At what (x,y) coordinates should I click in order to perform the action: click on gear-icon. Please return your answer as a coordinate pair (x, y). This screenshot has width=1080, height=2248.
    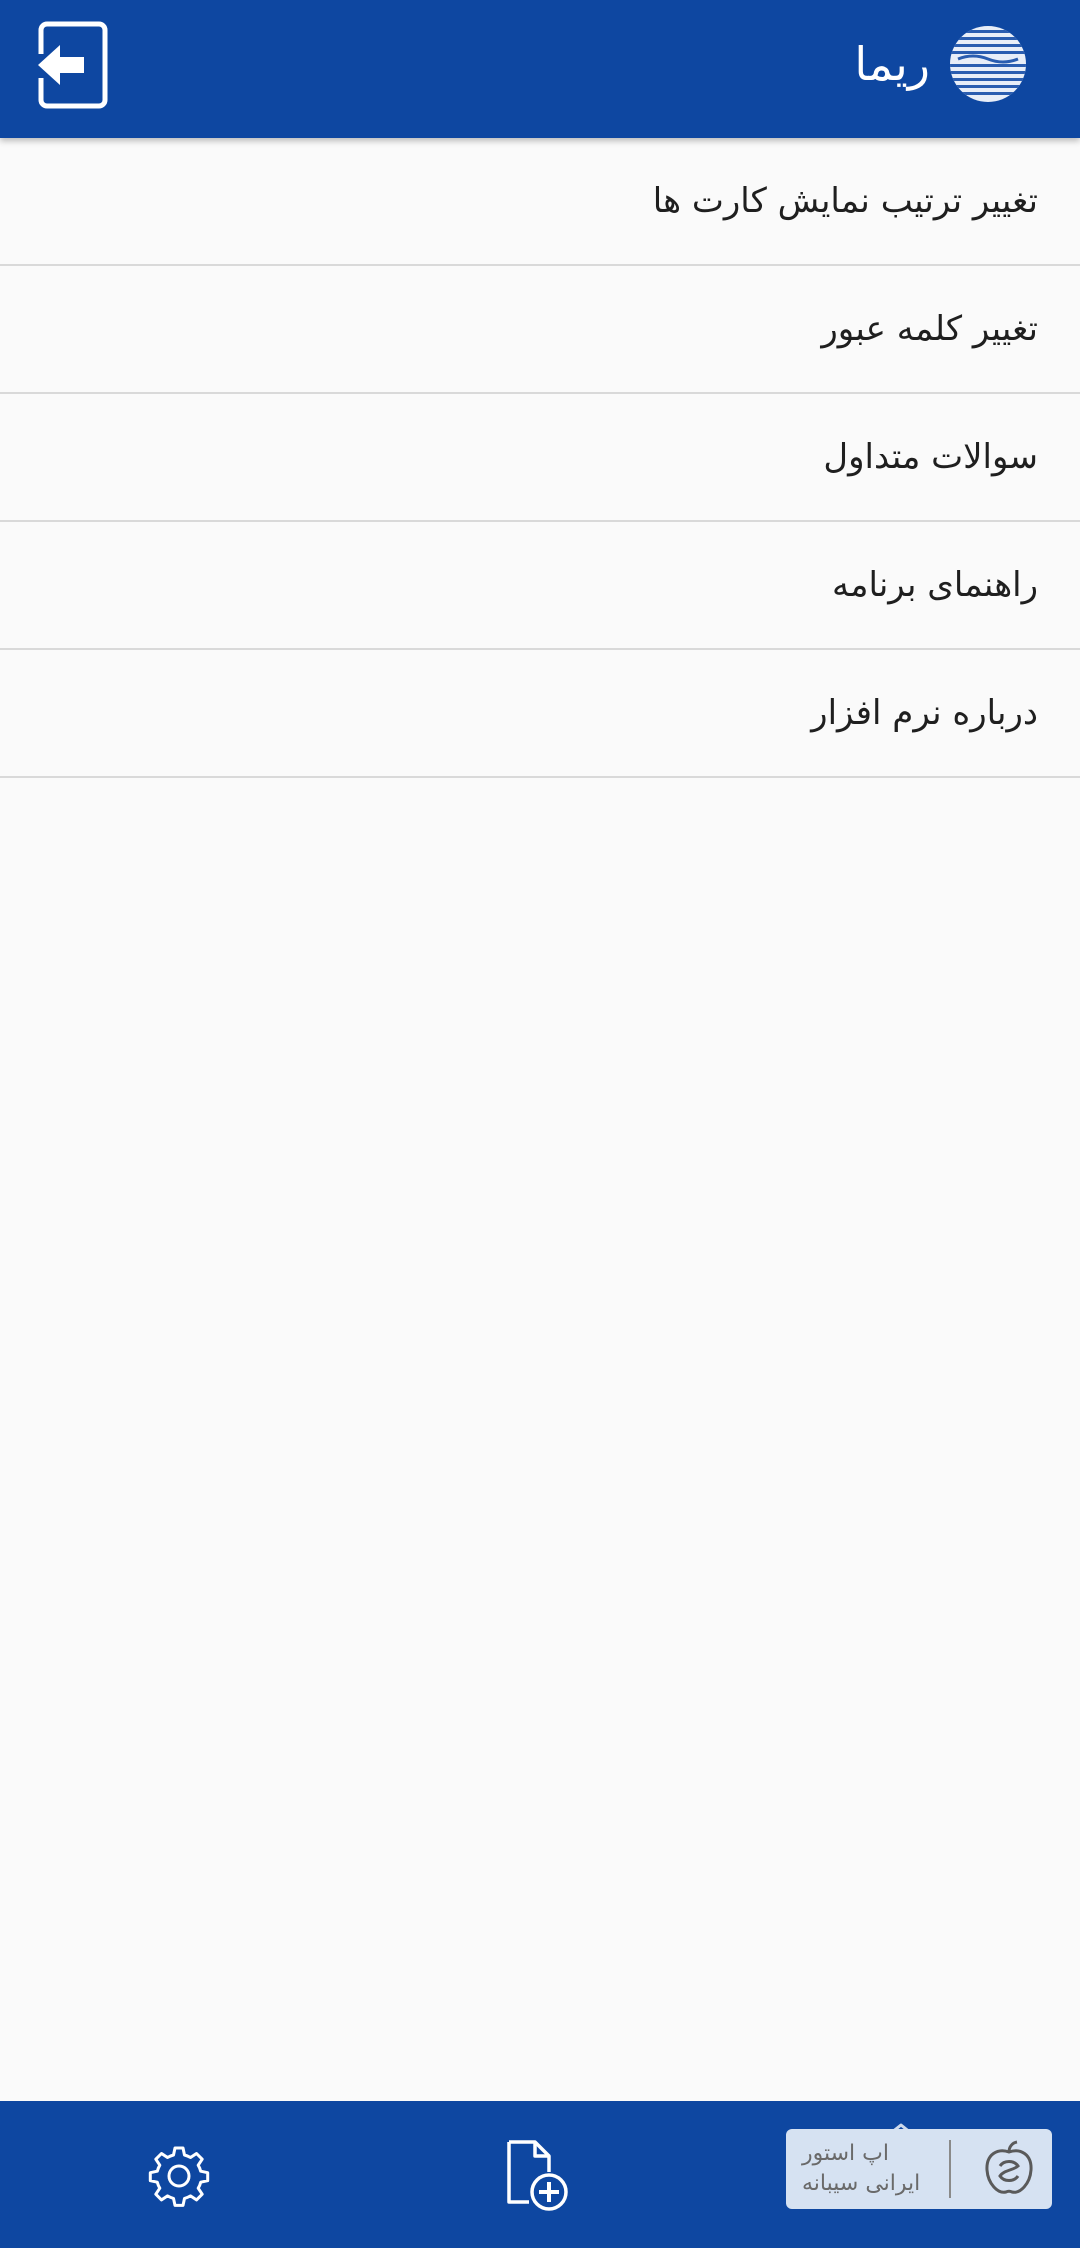
    Looking at the image, I should click on (179, 2176).